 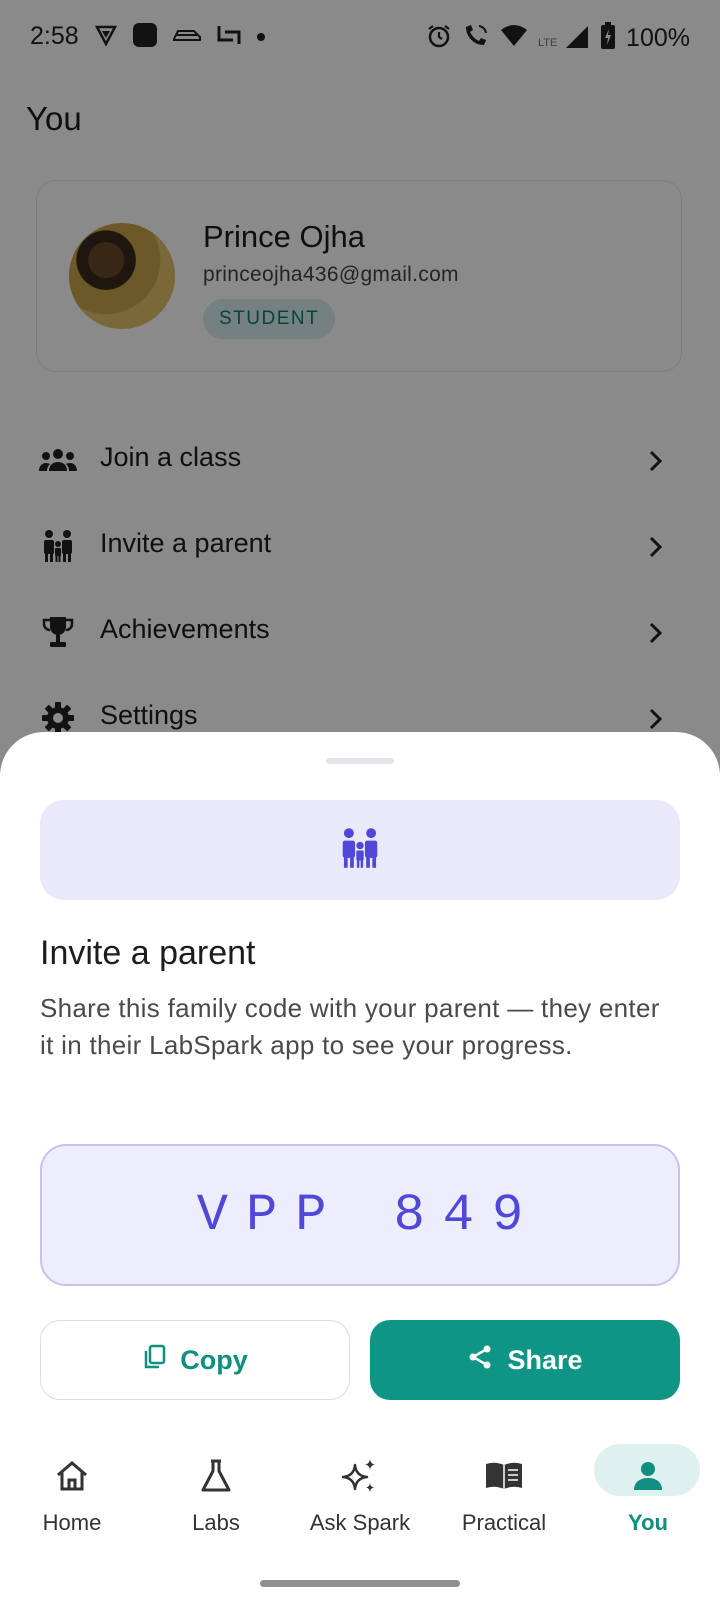 What do you see at coordinates (648, 1522) in the screenshot?
I see `nav-label: You` at bounding box center [648, 1522].